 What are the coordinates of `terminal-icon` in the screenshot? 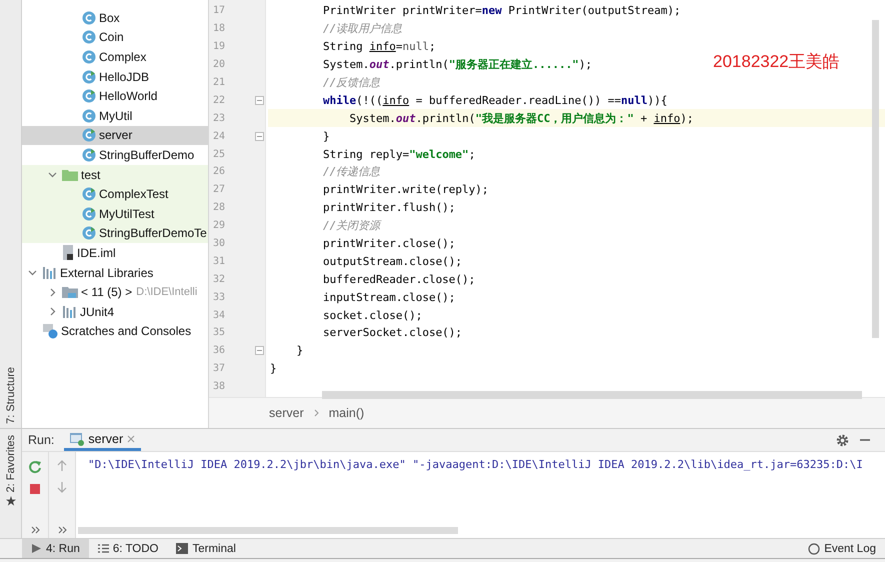 It's located at (182, 548).